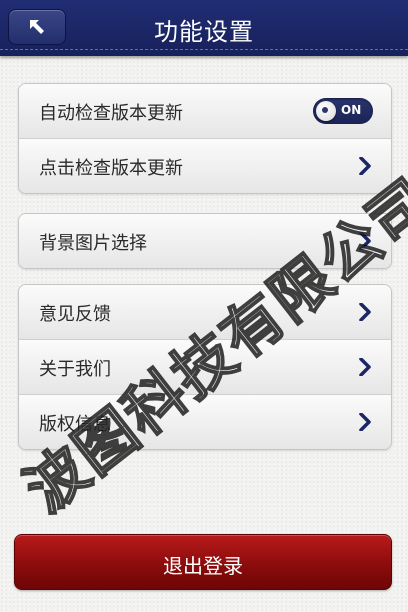 This screenshot has width=408, height=612. I want to click on row-label: 背景图片选择, so click(93, 243).